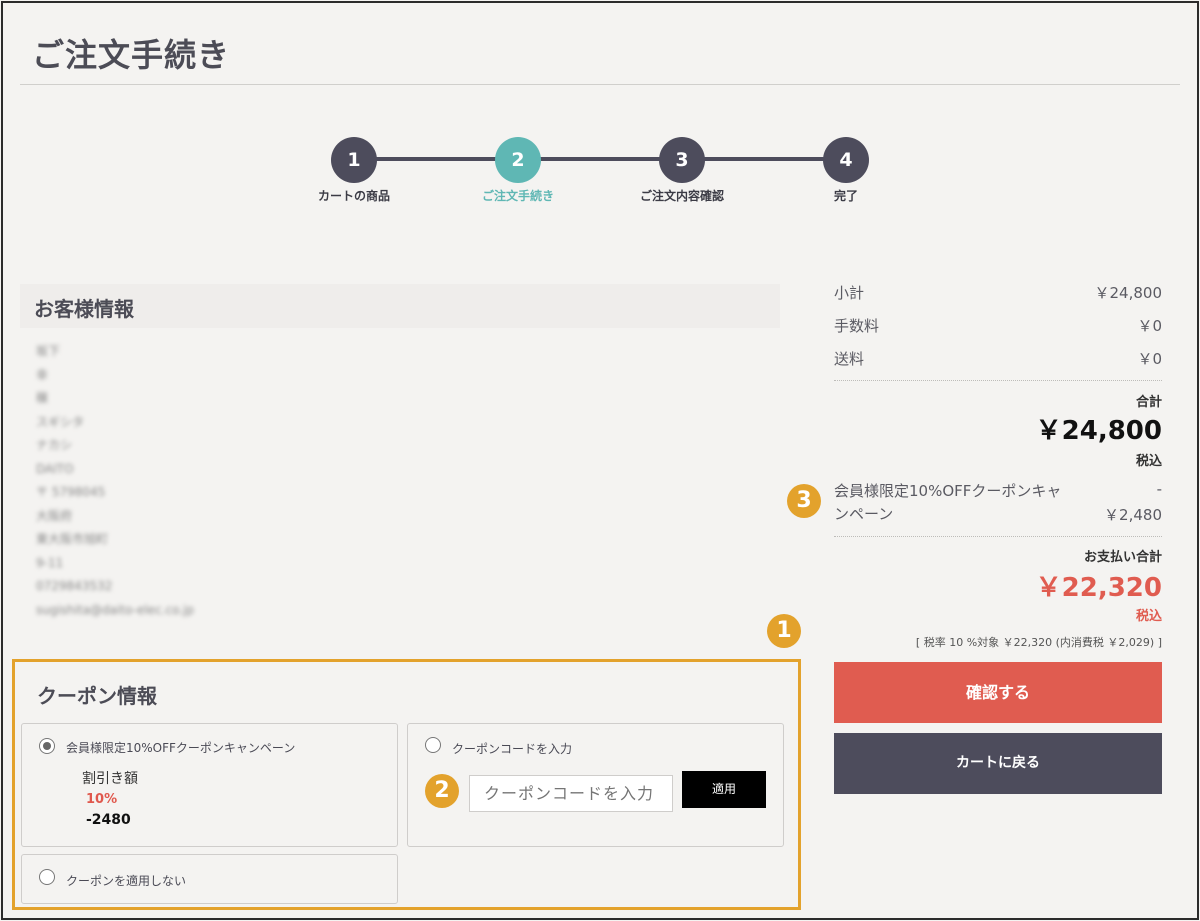 Image resolution: width=1200 pixels, height=921 pixels. Describe the element at coordinates (1148, 461) in the screenshot. I see `total-tax-label: 税込` at that location.